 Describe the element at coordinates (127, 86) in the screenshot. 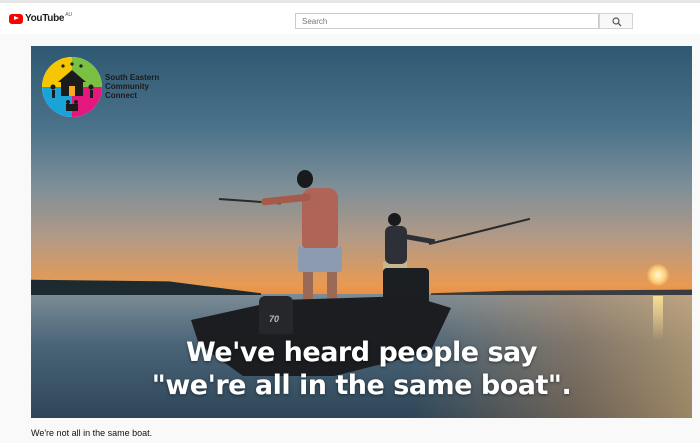

I see `org-name-line: Community` at that location.